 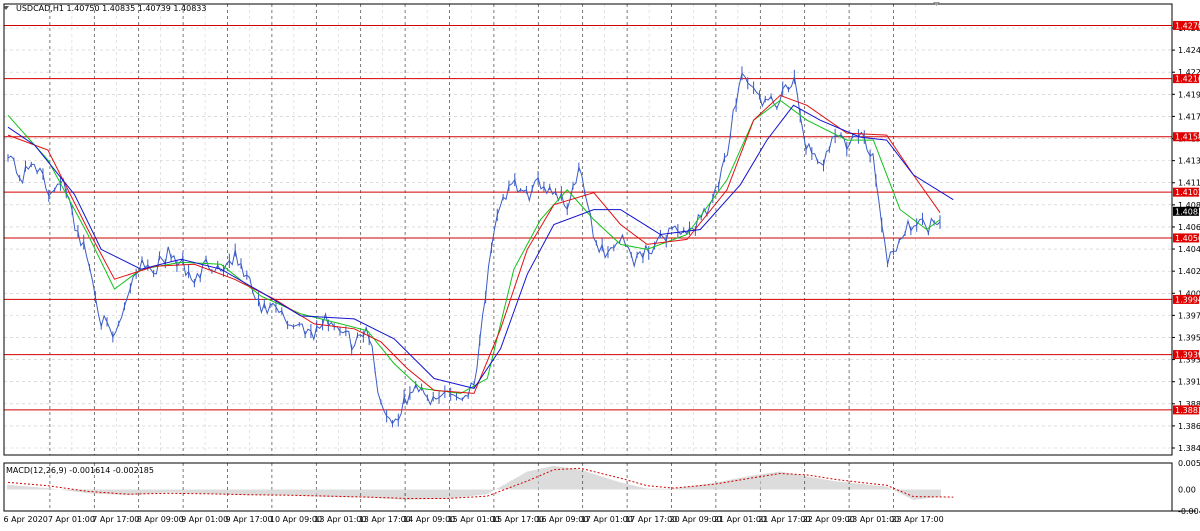 I want to click on time-axis-tick: 6 Apr 2020, so click(x=26, y=519).